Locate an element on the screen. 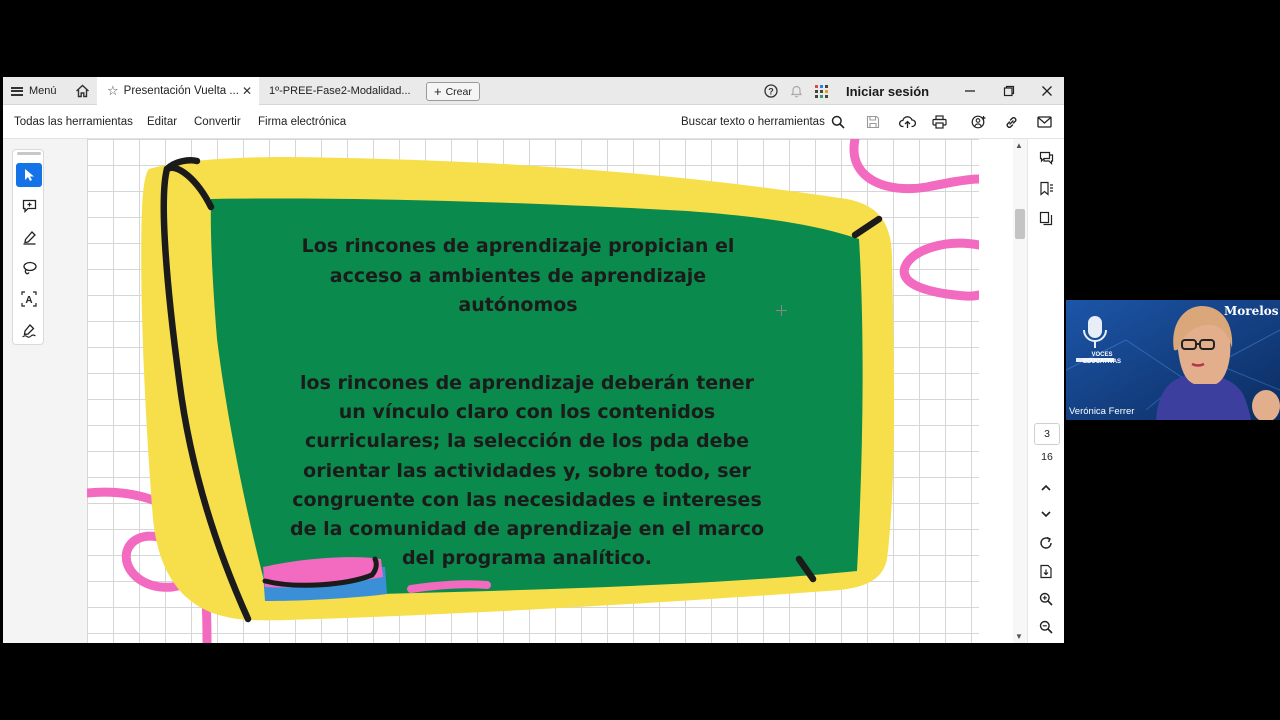 This screenshot has height=720, width=1280. text-box-icon: A is located at coordinates (29, 299).